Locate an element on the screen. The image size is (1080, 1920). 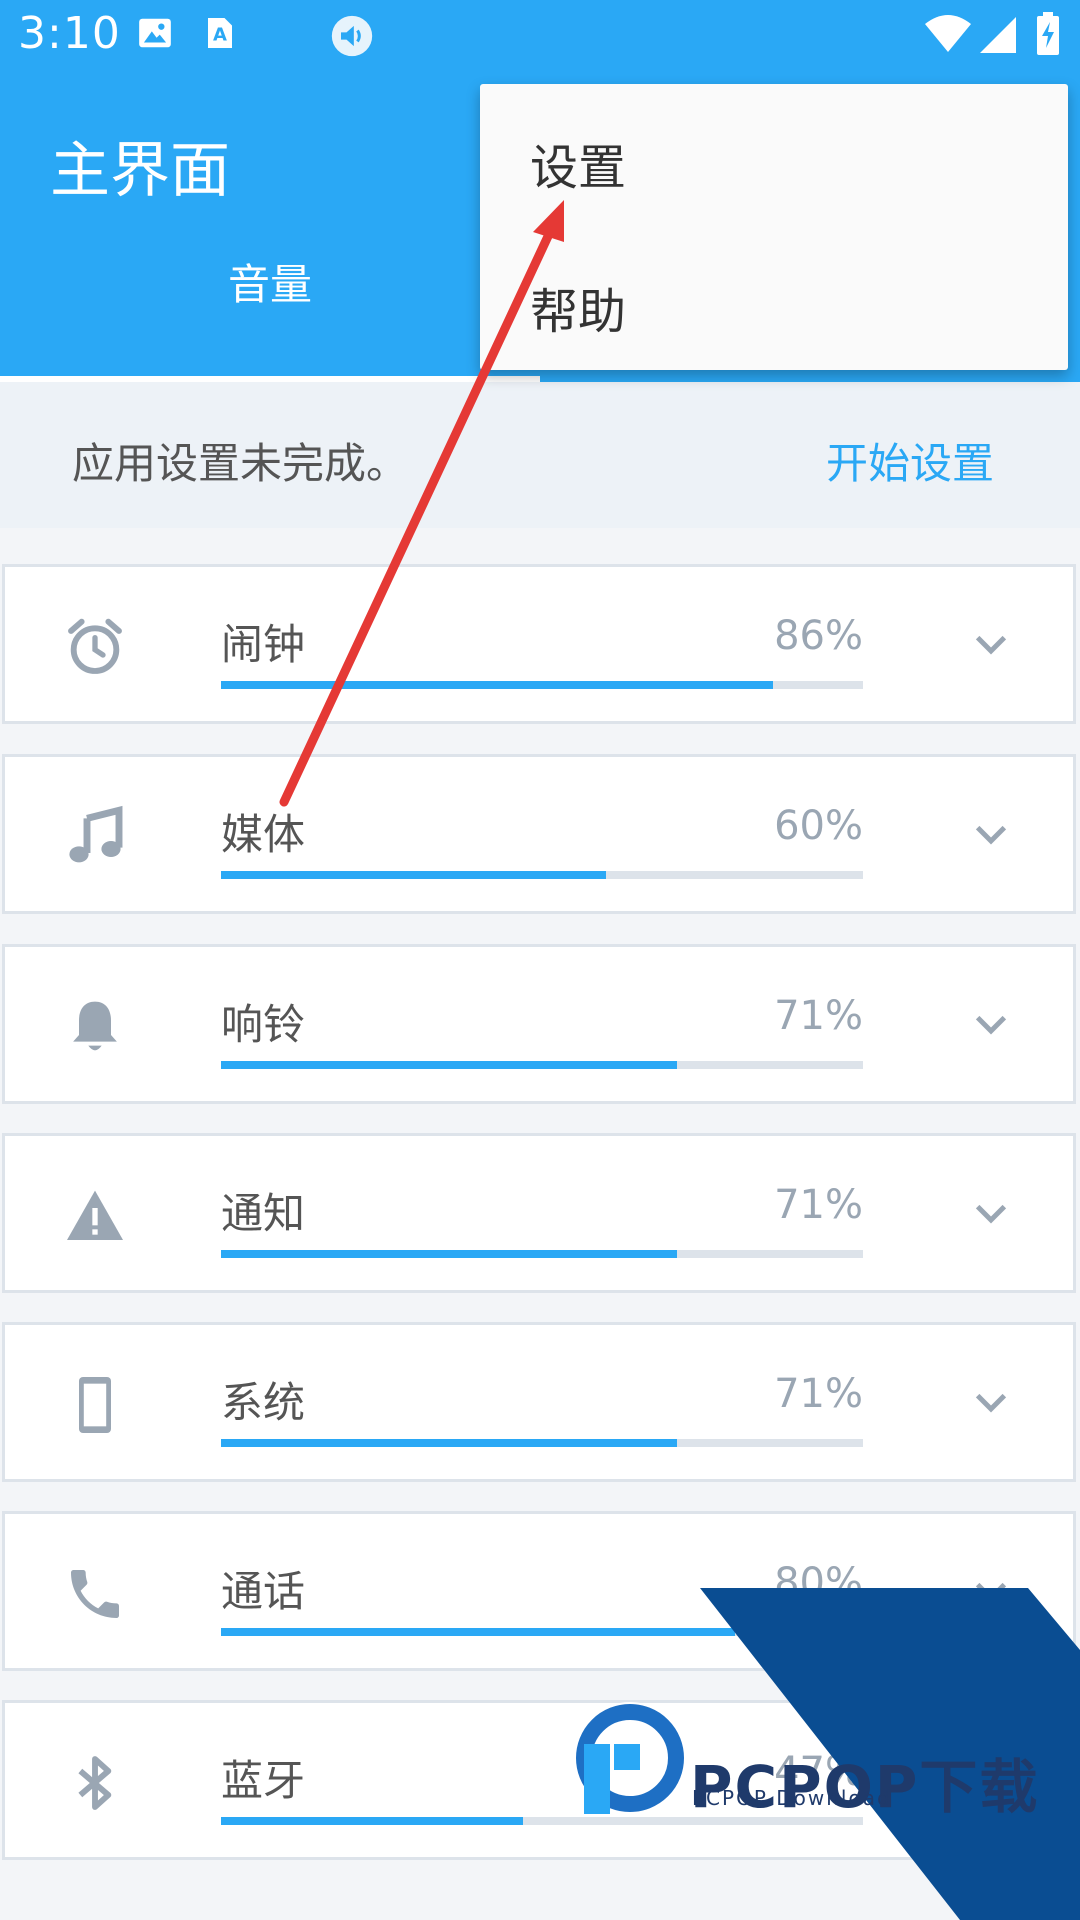
wifi-icon is located at coordinates (948, 33).